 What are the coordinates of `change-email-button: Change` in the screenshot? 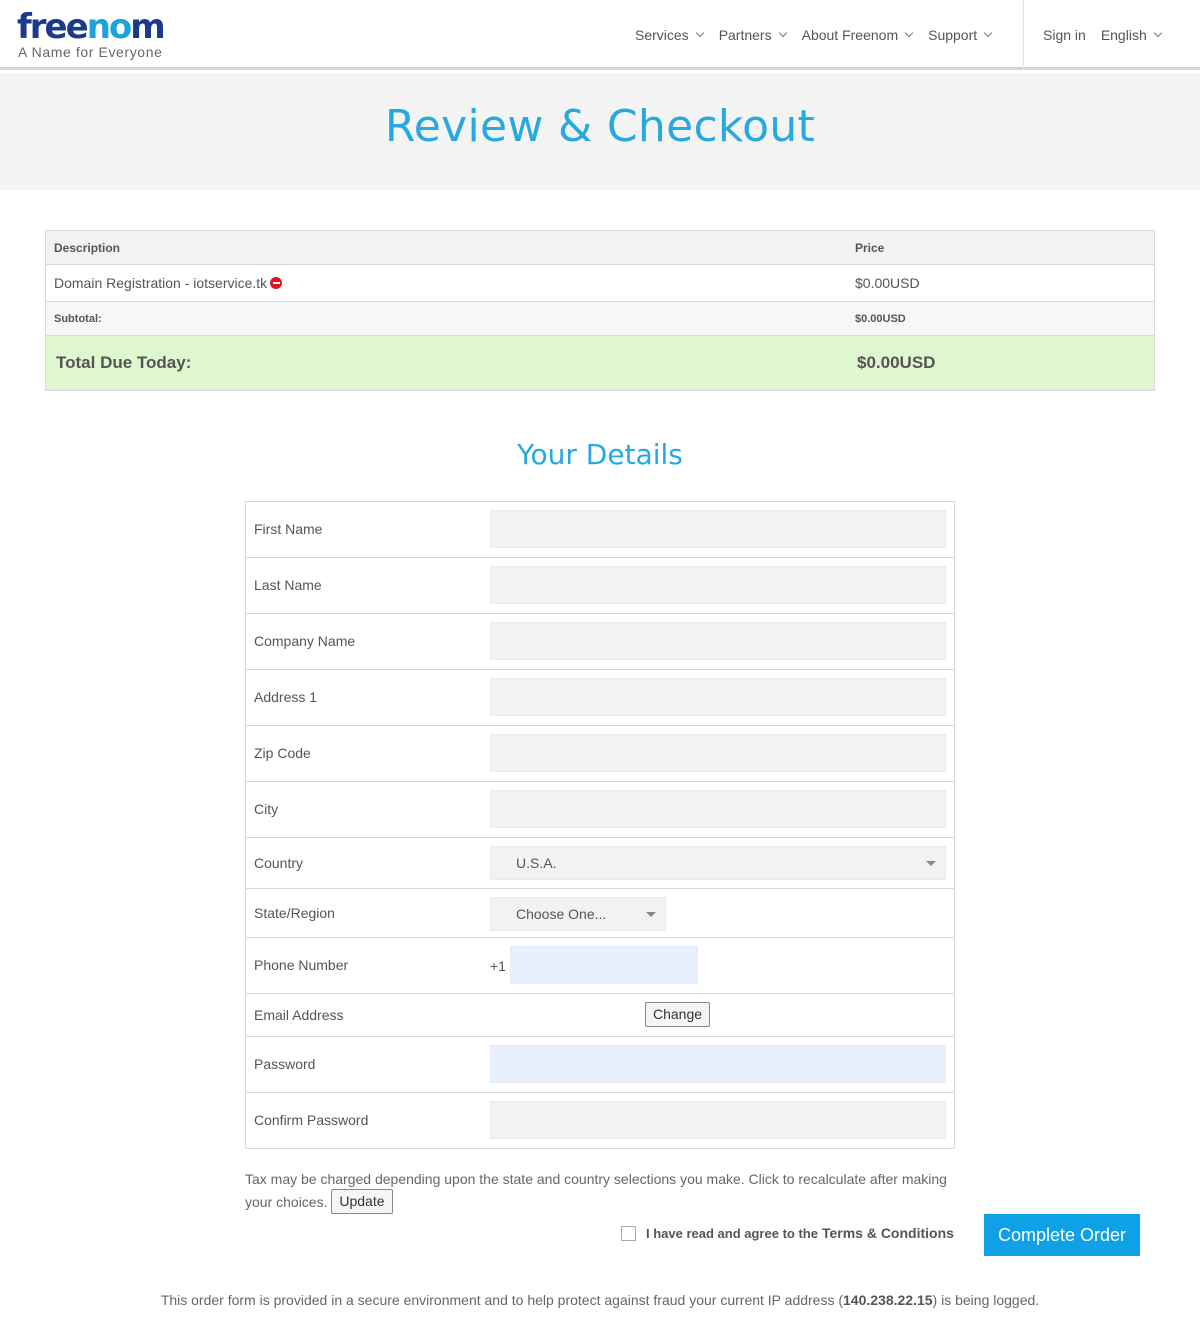 It's located at (678, 1014).